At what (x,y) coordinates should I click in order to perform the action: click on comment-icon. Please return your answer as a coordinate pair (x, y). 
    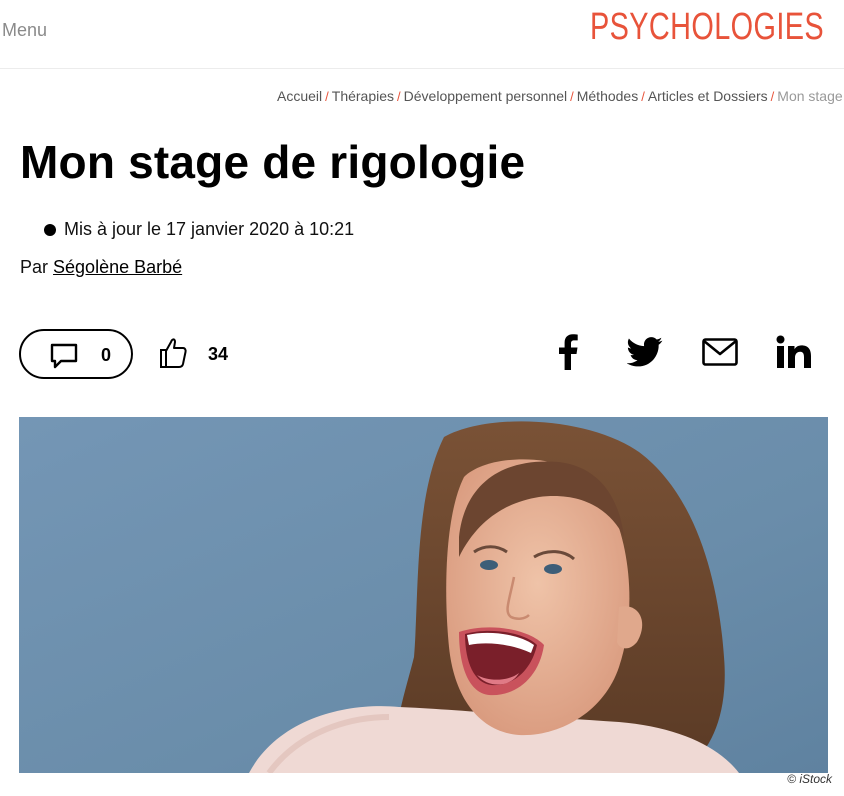
    Looking at the image, I should click on (64, 356).